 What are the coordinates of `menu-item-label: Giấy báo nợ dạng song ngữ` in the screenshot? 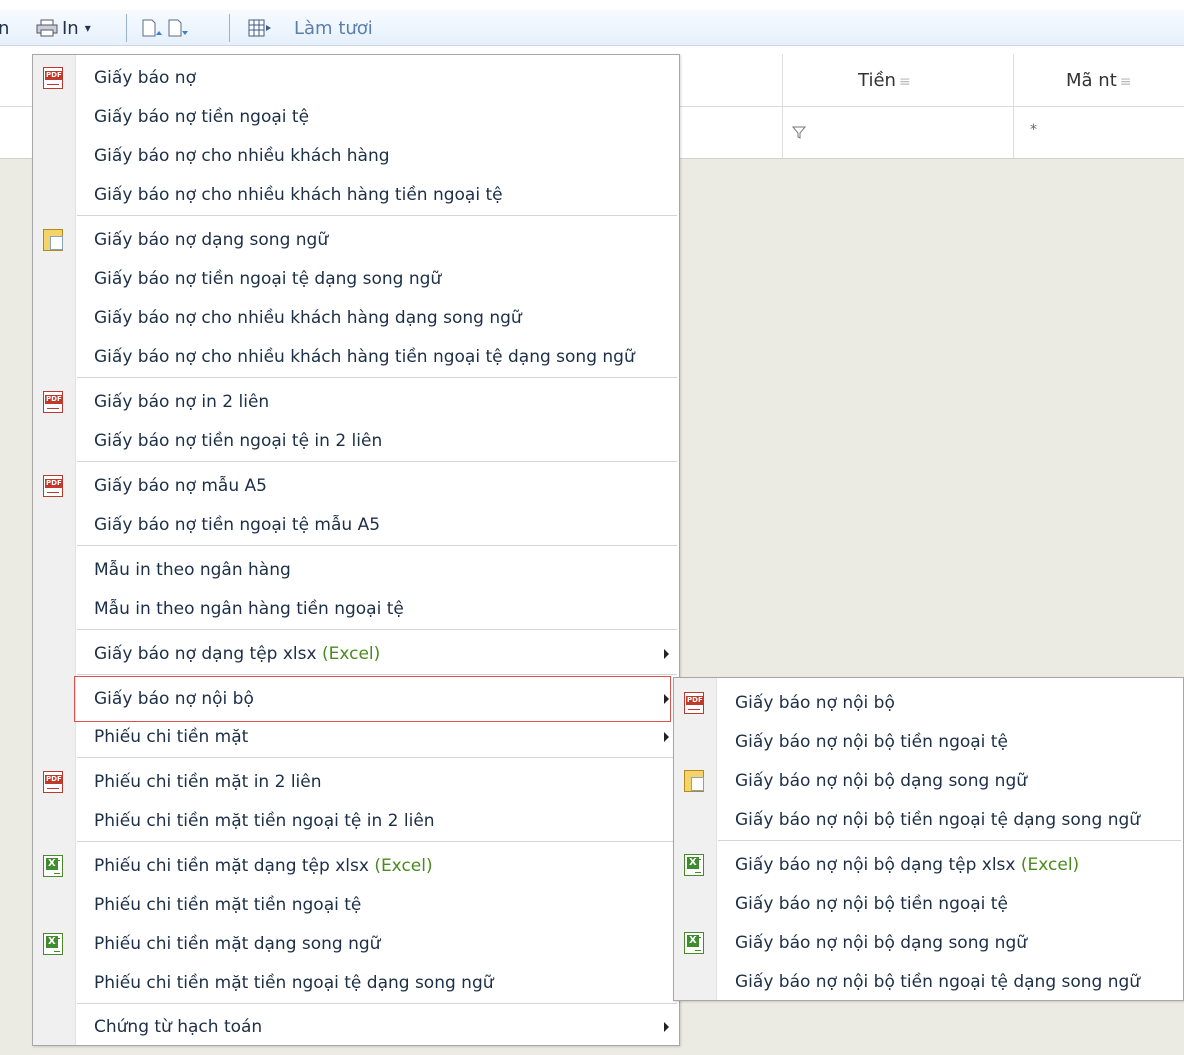 It's located at (211, 239).